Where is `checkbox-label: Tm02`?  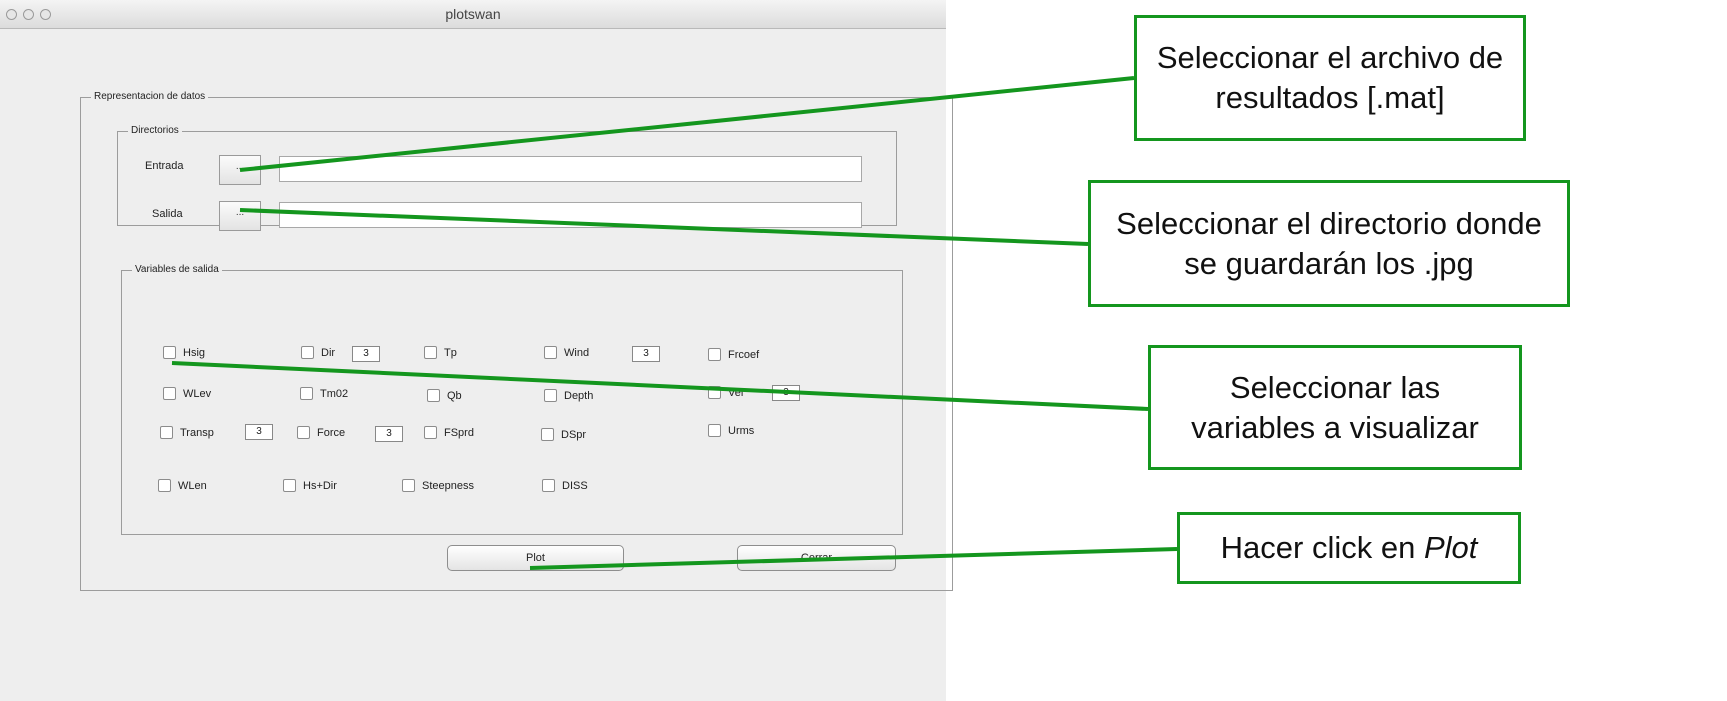
checkbox-label: Tm02 is located at coordinates (334, 393).